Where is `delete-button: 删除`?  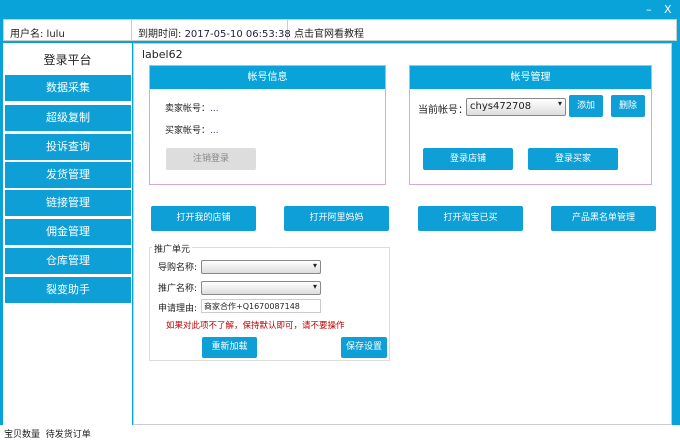
delete-button: 删除 is located at coordinates (628, 106).